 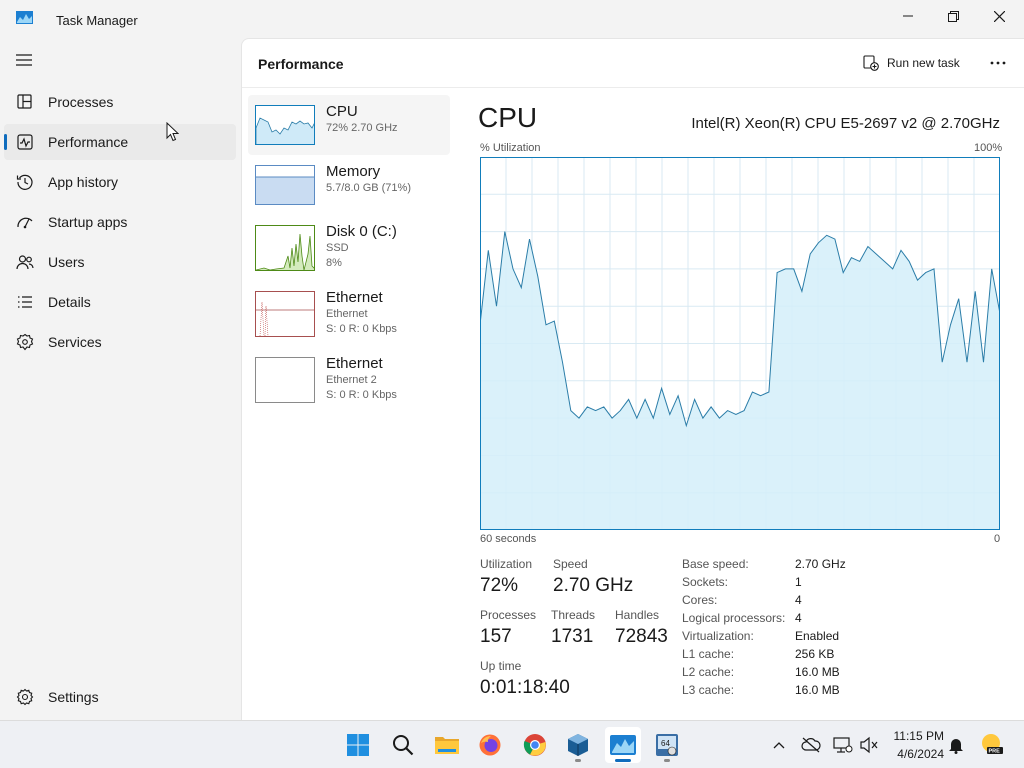 I want to click on more-options-icon, so click(x=998, y=63).